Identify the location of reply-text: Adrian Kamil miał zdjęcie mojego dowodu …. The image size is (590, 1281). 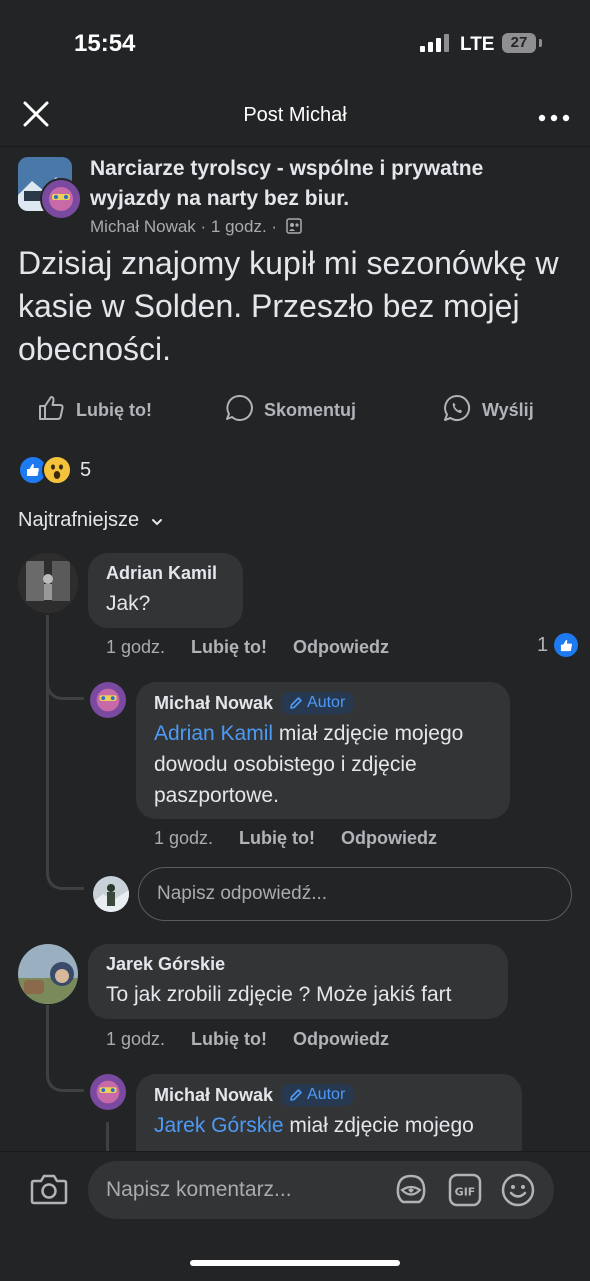
(323, 764).